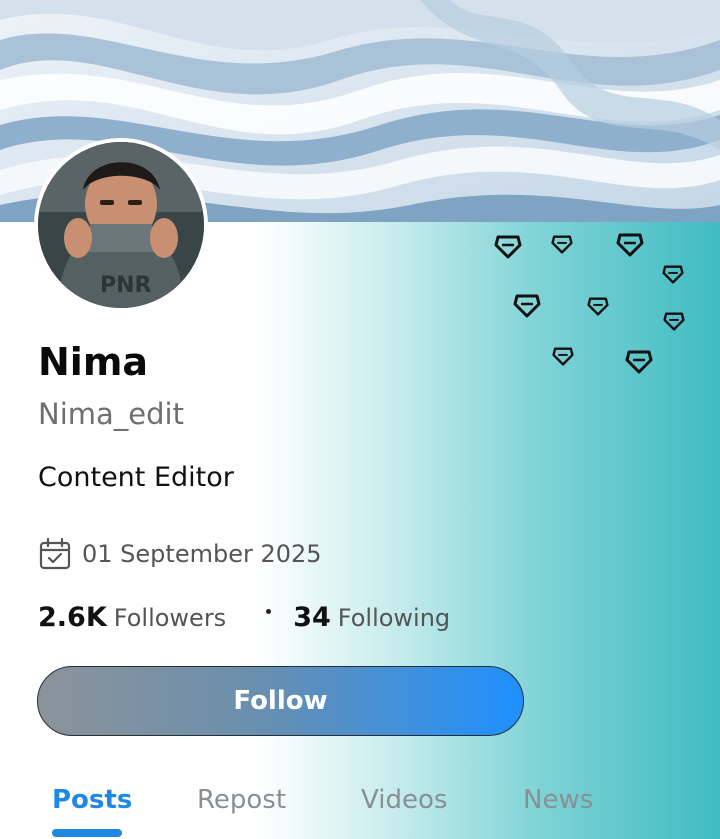  What do you see at coordinates (126, 285) in the screenshot?
I see `svg-text: PNR` at bounding box center [126, 285].